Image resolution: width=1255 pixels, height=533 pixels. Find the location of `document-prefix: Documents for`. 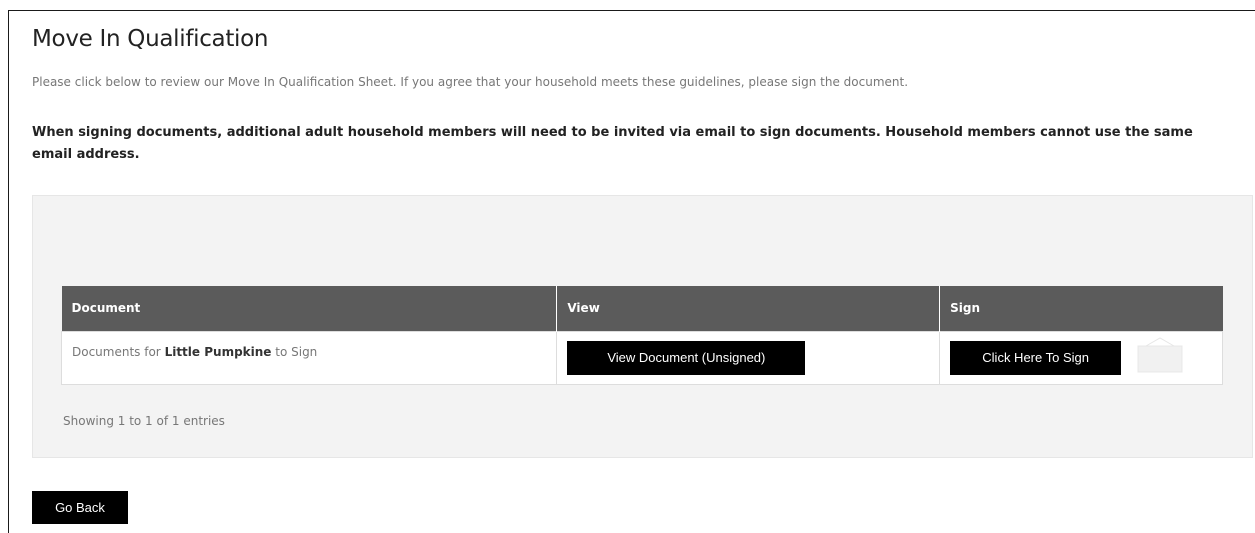

document-prefix: Documents for is located at coordinates (118, 351).